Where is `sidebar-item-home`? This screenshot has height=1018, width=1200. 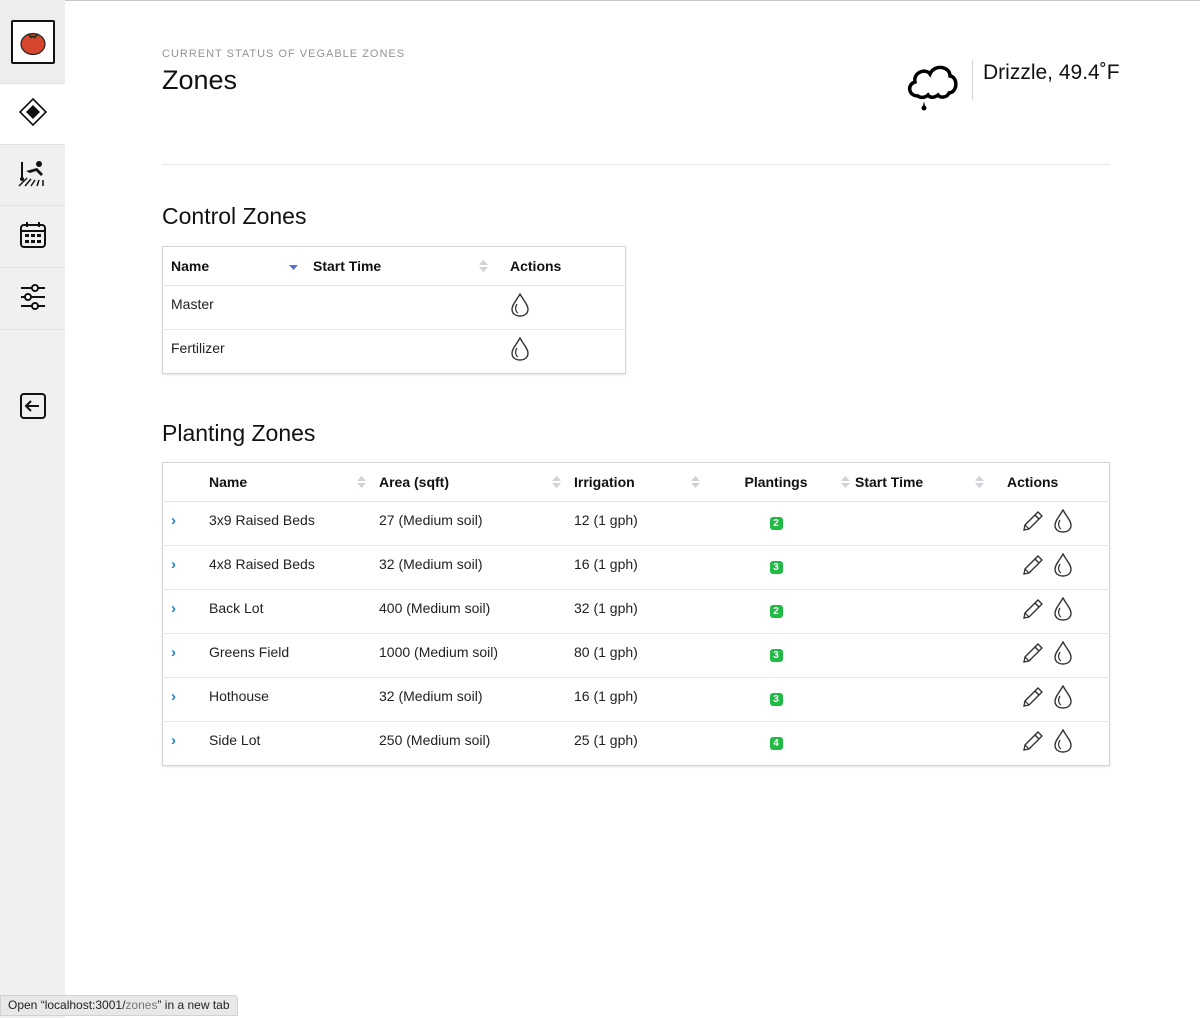 sidebar-item-home is located at coordinates (32, 42).